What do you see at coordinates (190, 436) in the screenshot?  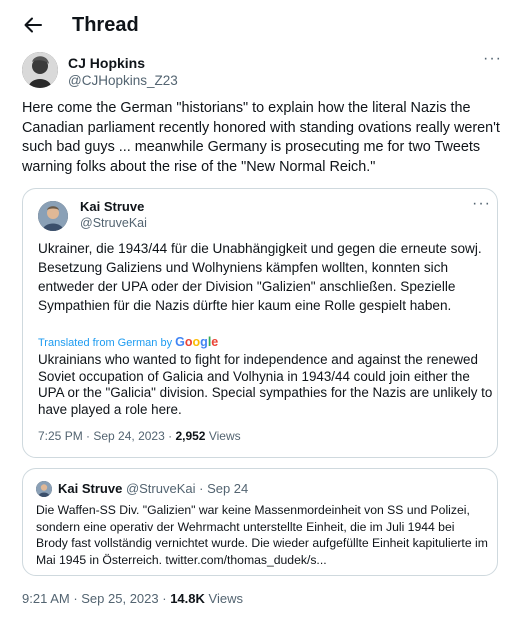 I see `embedded-views-count: 2,952` at bounding box center [190, 436].